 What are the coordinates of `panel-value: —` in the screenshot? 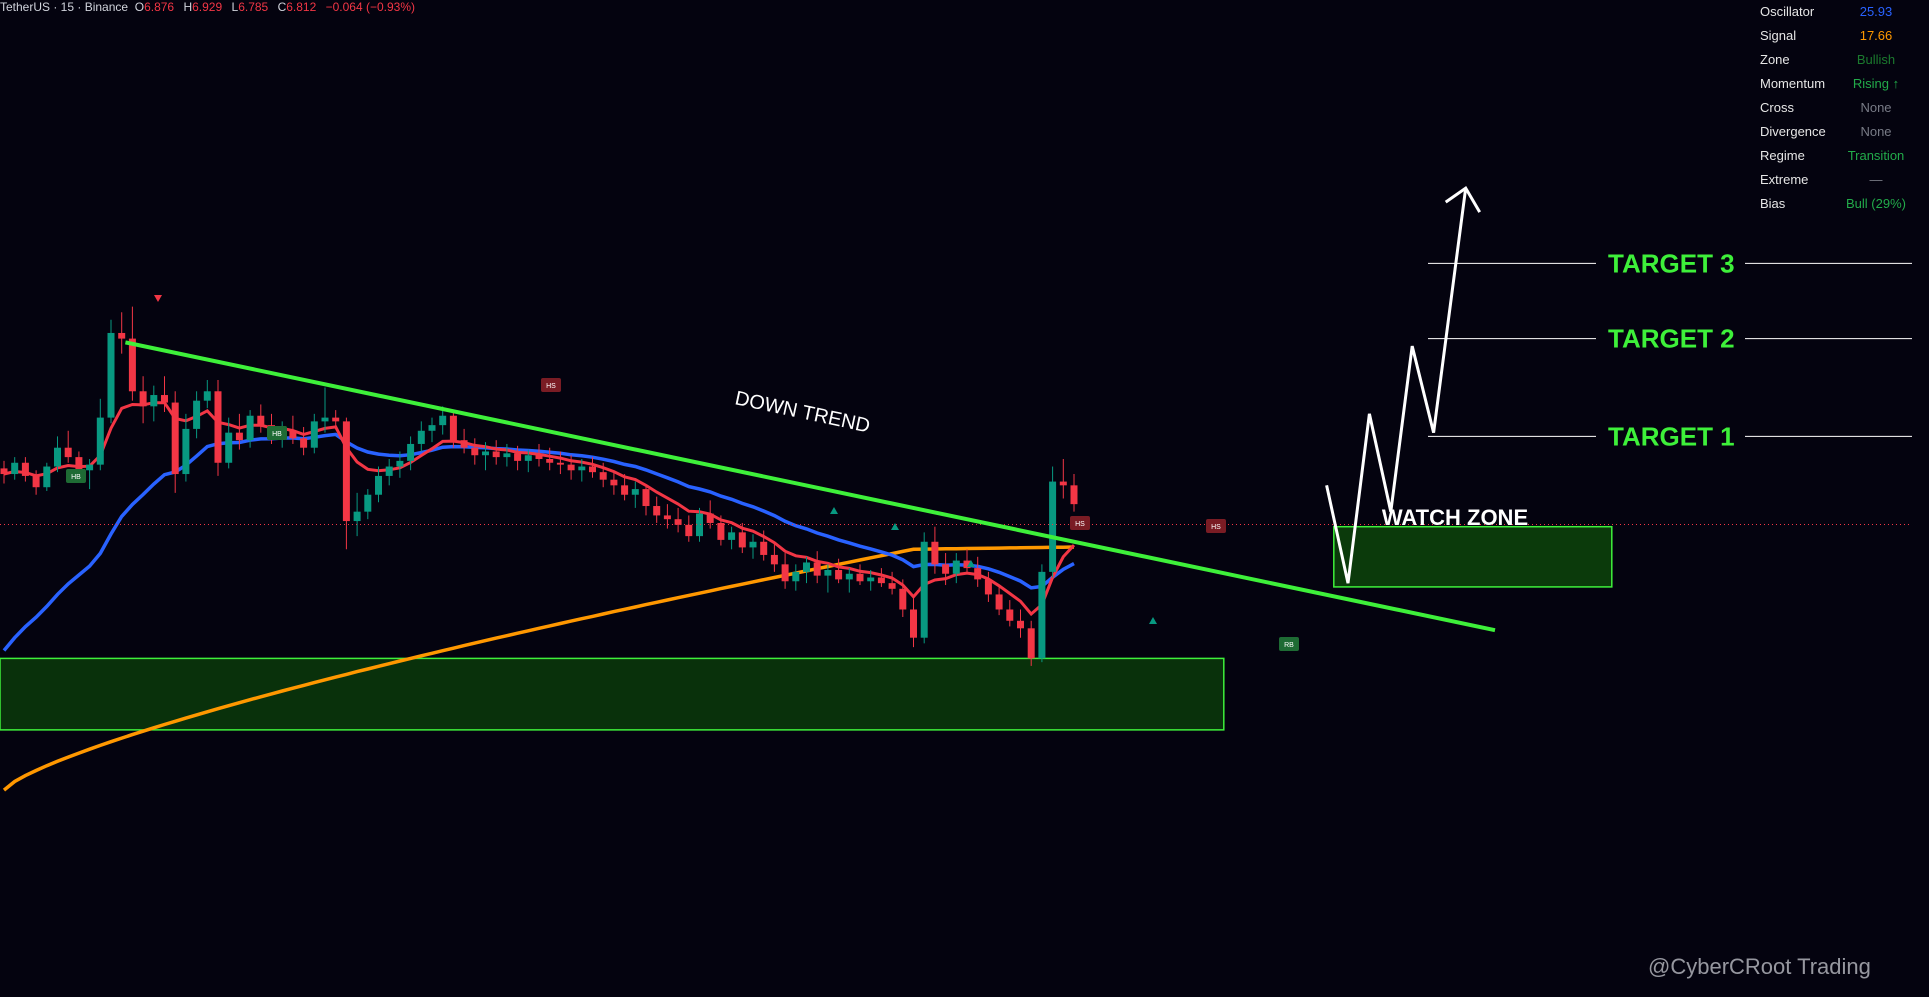 It's located at (1876, 179).